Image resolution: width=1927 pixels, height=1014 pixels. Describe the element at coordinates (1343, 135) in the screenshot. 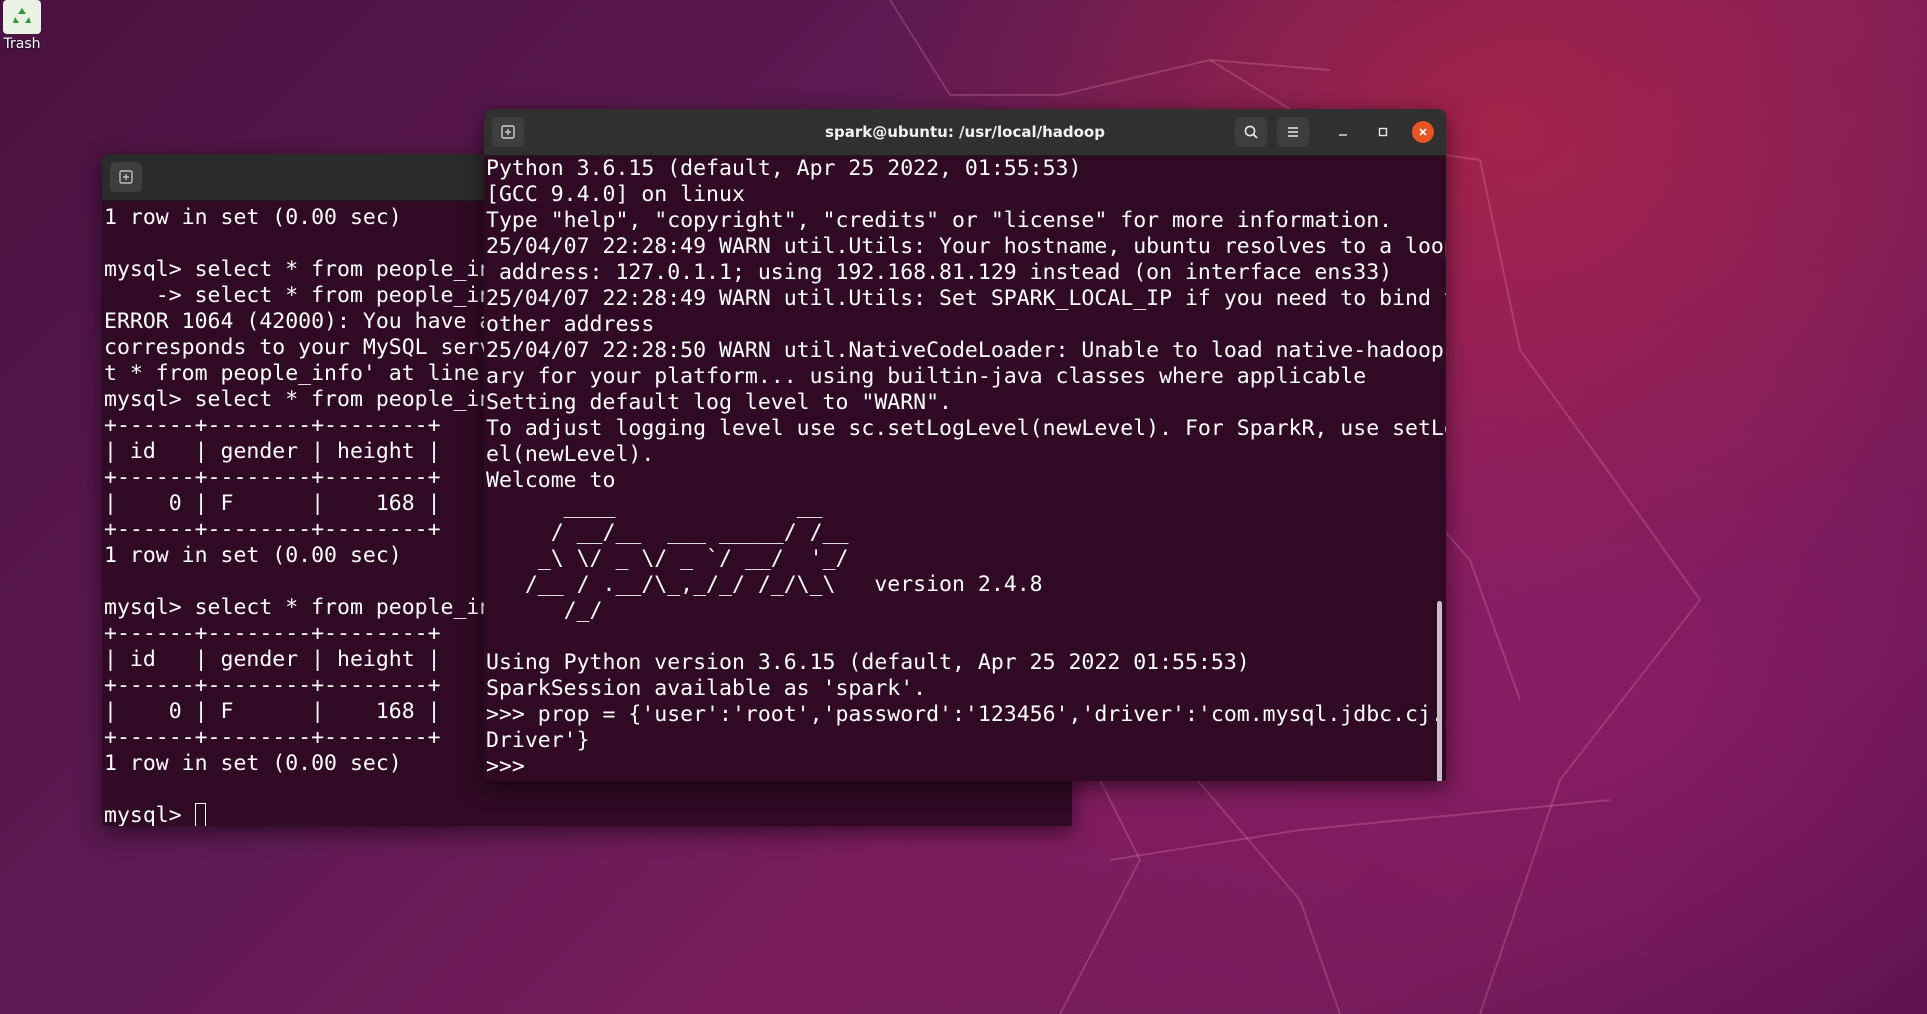

I see `minimize-icon` at that location.